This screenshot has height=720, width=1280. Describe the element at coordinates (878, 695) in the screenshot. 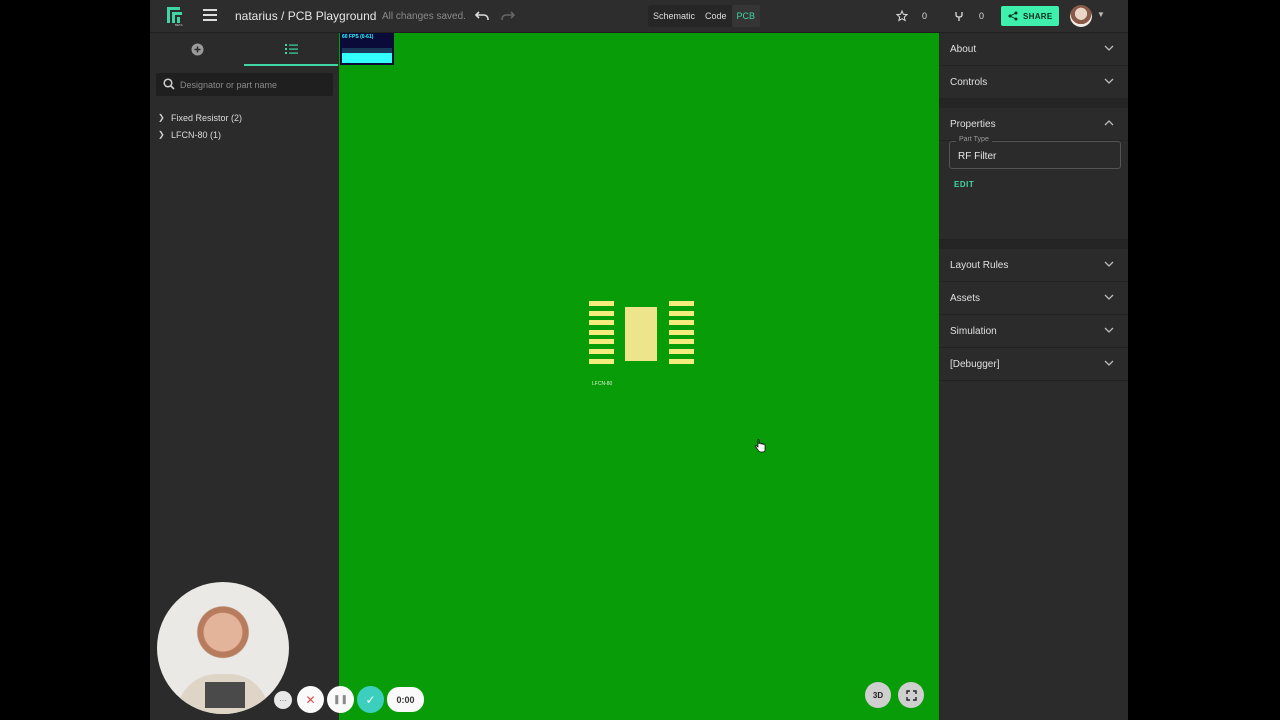

I see `3d-view-button: 3D` at that location.